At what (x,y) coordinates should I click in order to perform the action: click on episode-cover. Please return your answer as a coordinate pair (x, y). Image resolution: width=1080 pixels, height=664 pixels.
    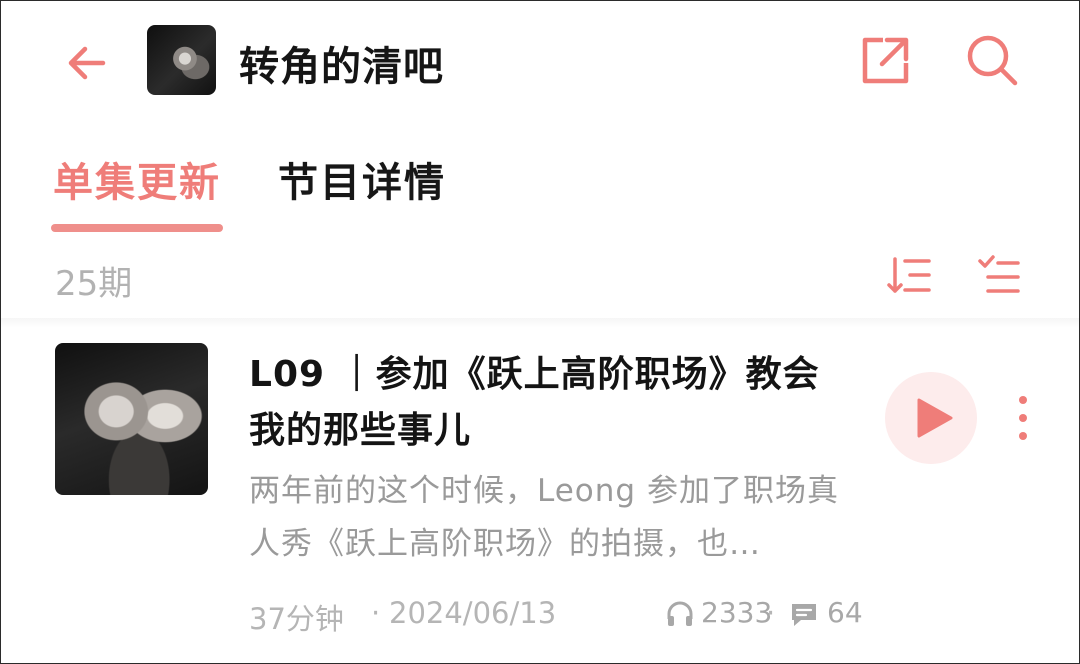
    Looking at the image, I should click on (131, 419).